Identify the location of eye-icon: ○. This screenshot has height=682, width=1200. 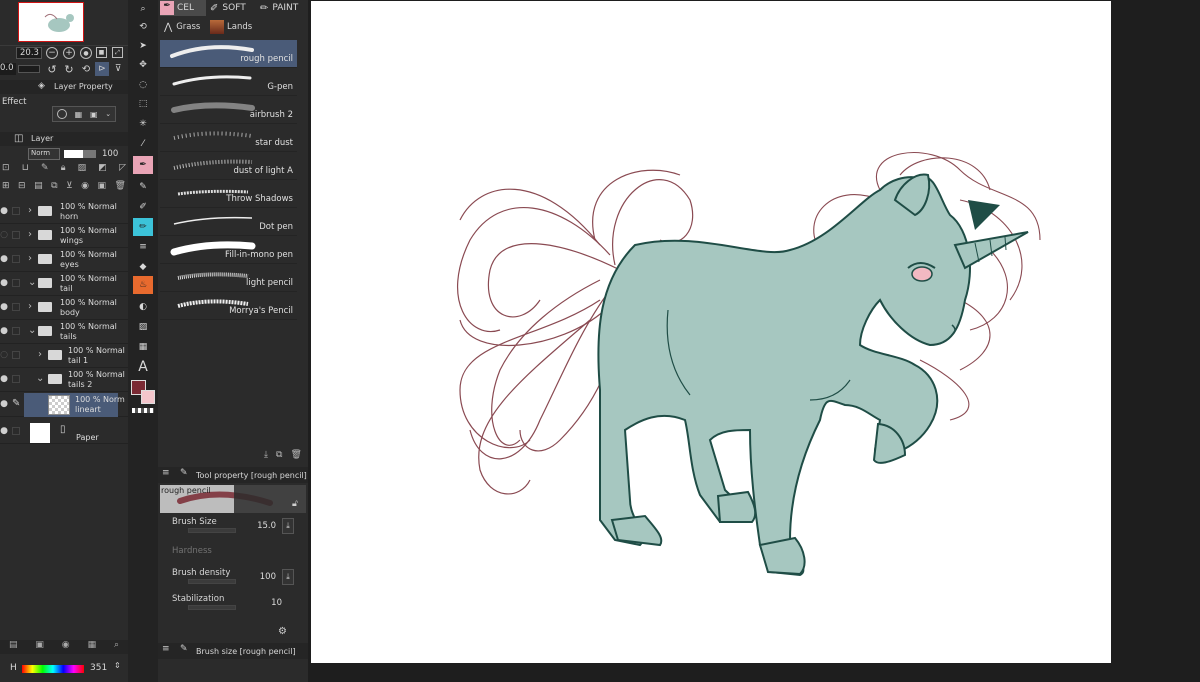
(4, 355).